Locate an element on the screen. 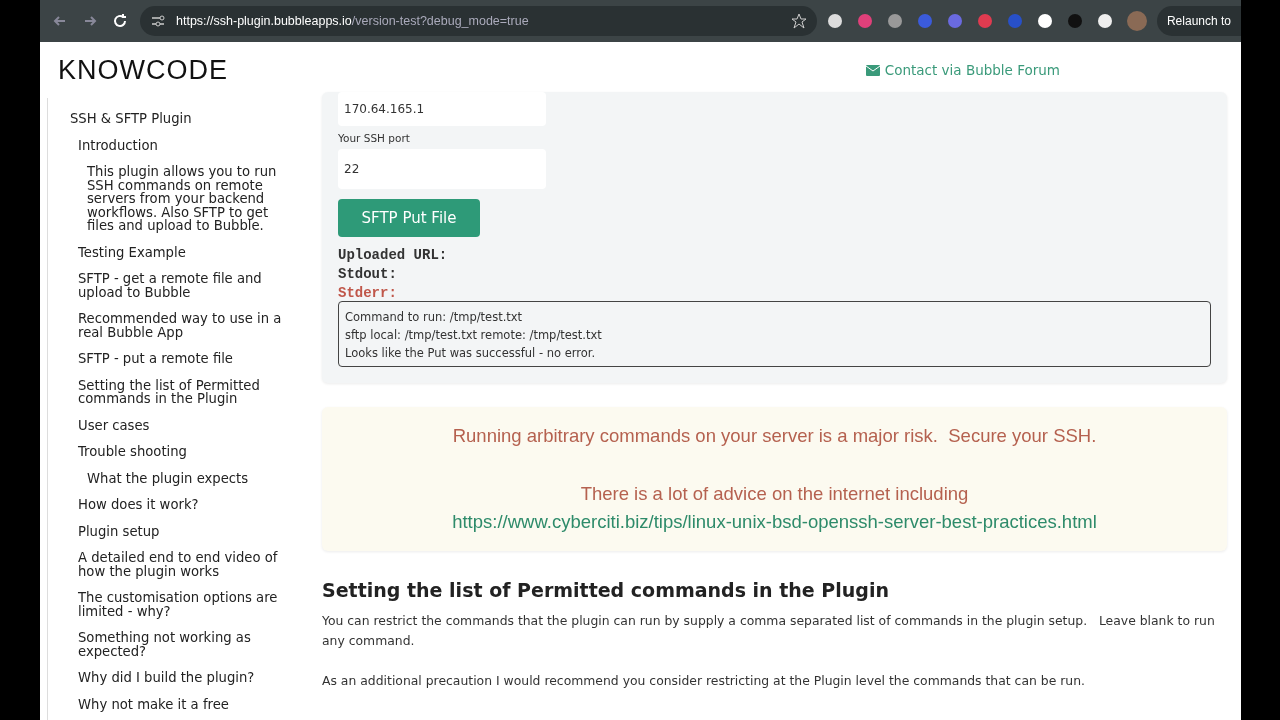 Image resolution: width=1280 pixels, height=720 pixels. field-label: Your SSH port is located at coordinates (374, 138).